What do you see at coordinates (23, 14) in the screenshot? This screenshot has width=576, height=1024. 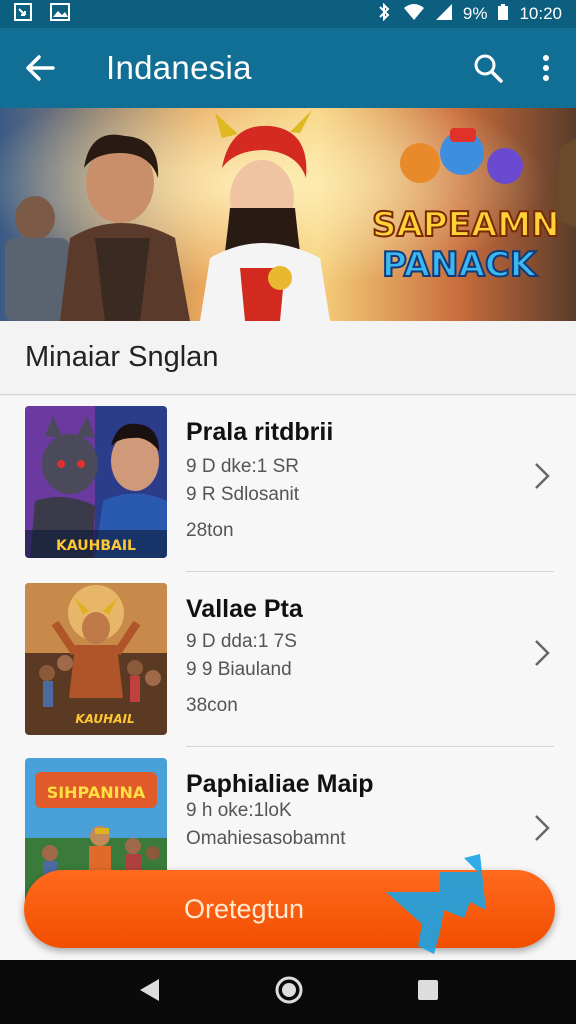 I see `notification-icon` at bounding box center [23, 14].